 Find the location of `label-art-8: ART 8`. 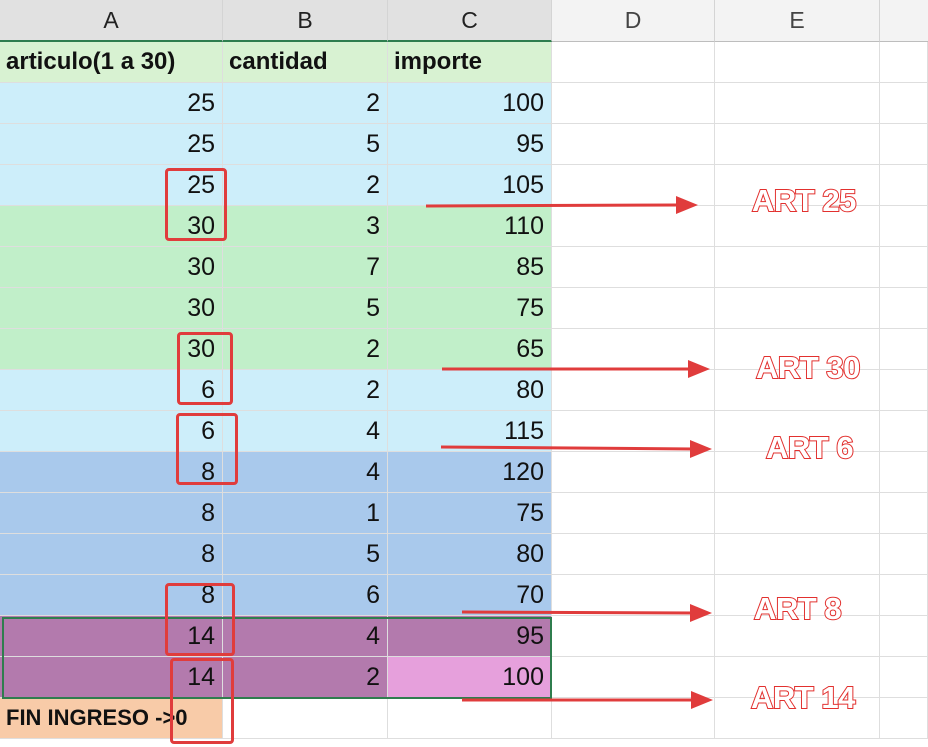

label-art-8: ART 8 is located at coordinates (798, 608).